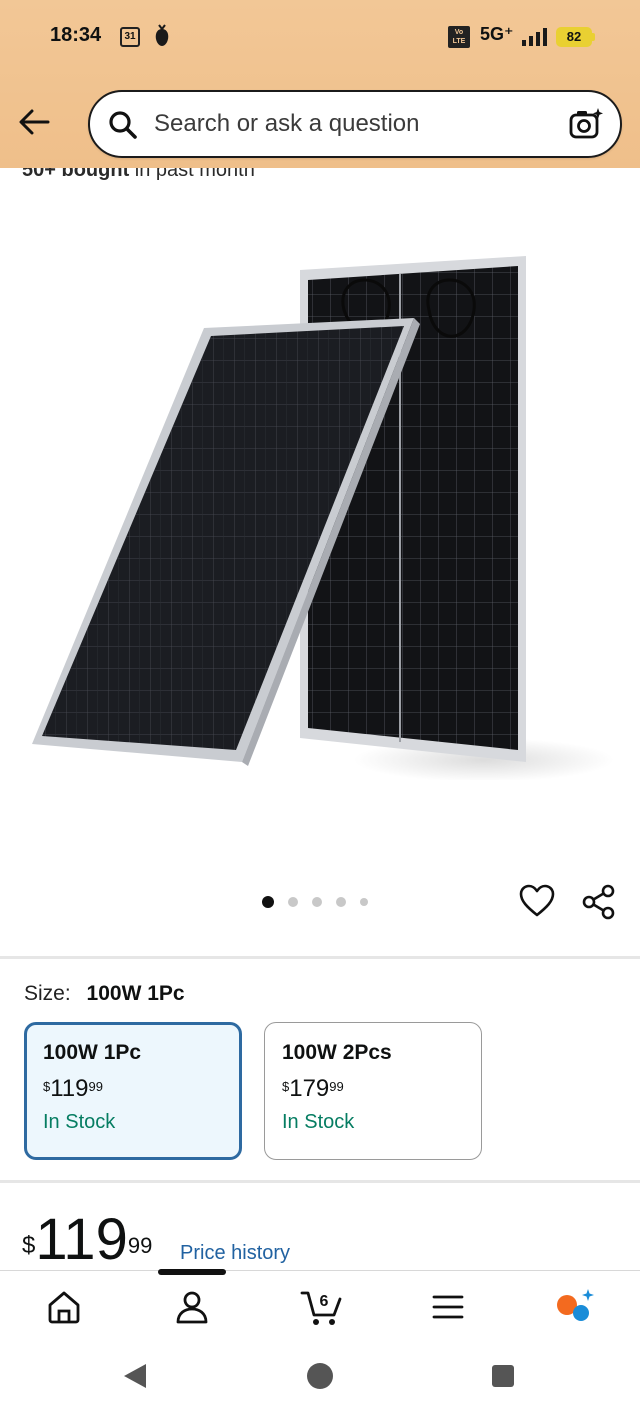 This screenshot has width=640, height=1418. Describe the element at coordinates (162, 38) in the screenshot. I see `notification-icon` at that location.